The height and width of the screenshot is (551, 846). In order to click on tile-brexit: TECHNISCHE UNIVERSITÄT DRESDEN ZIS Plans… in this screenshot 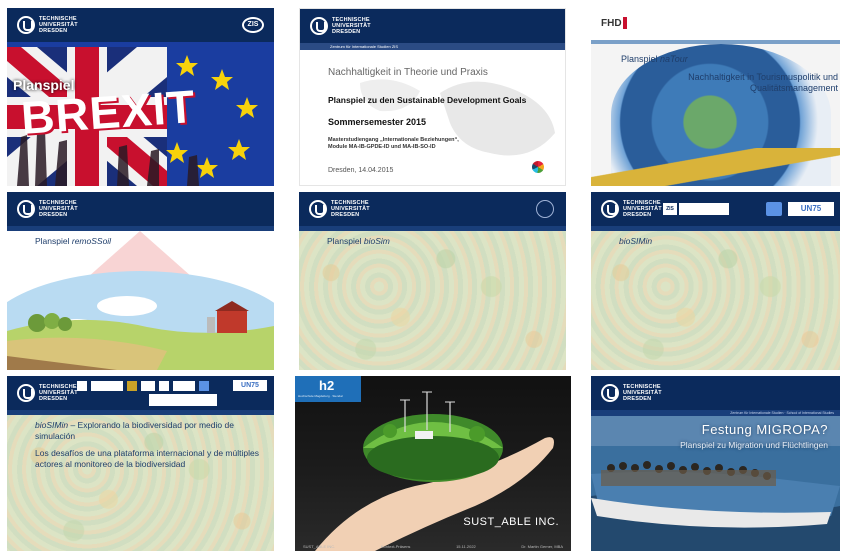, I will do `click(140, 97)`.